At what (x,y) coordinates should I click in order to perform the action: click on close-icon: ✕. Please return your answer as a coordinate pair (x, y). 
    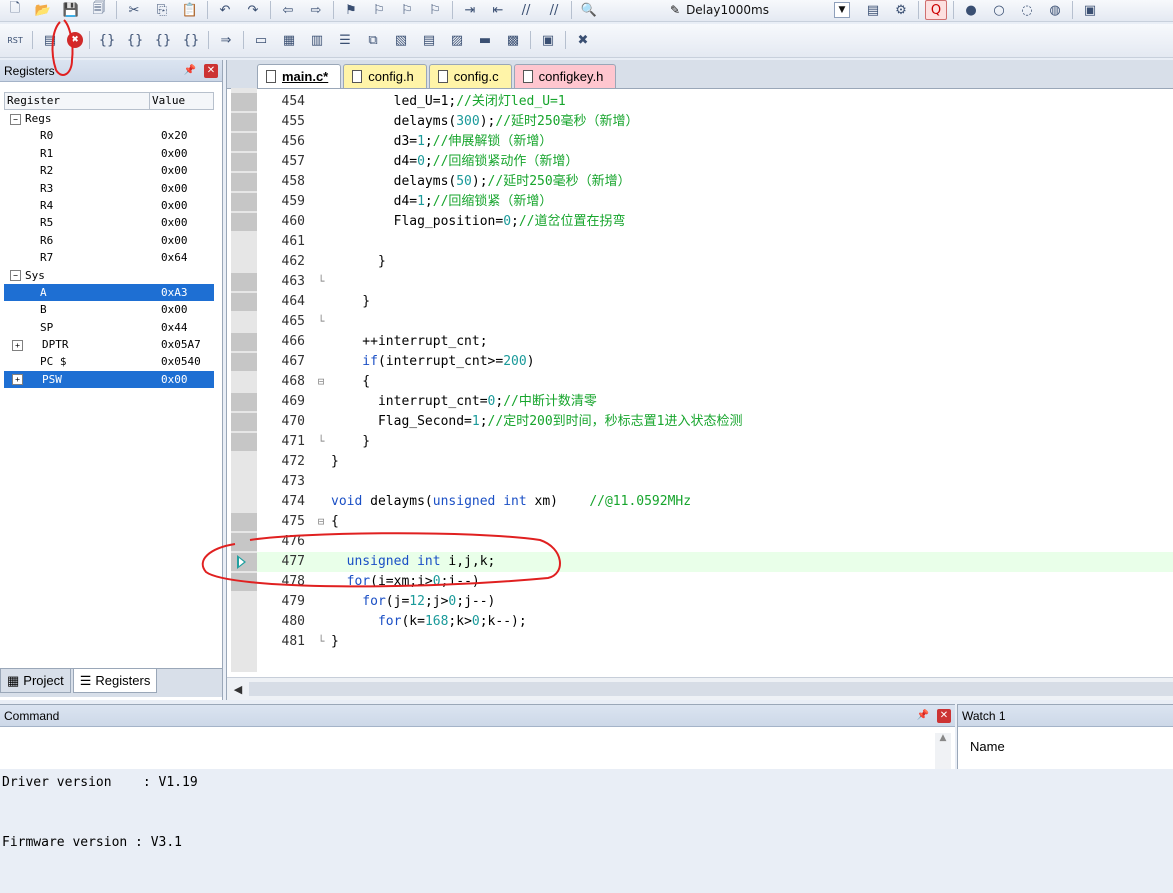
    Looking at the image, I should click on (211, 70).